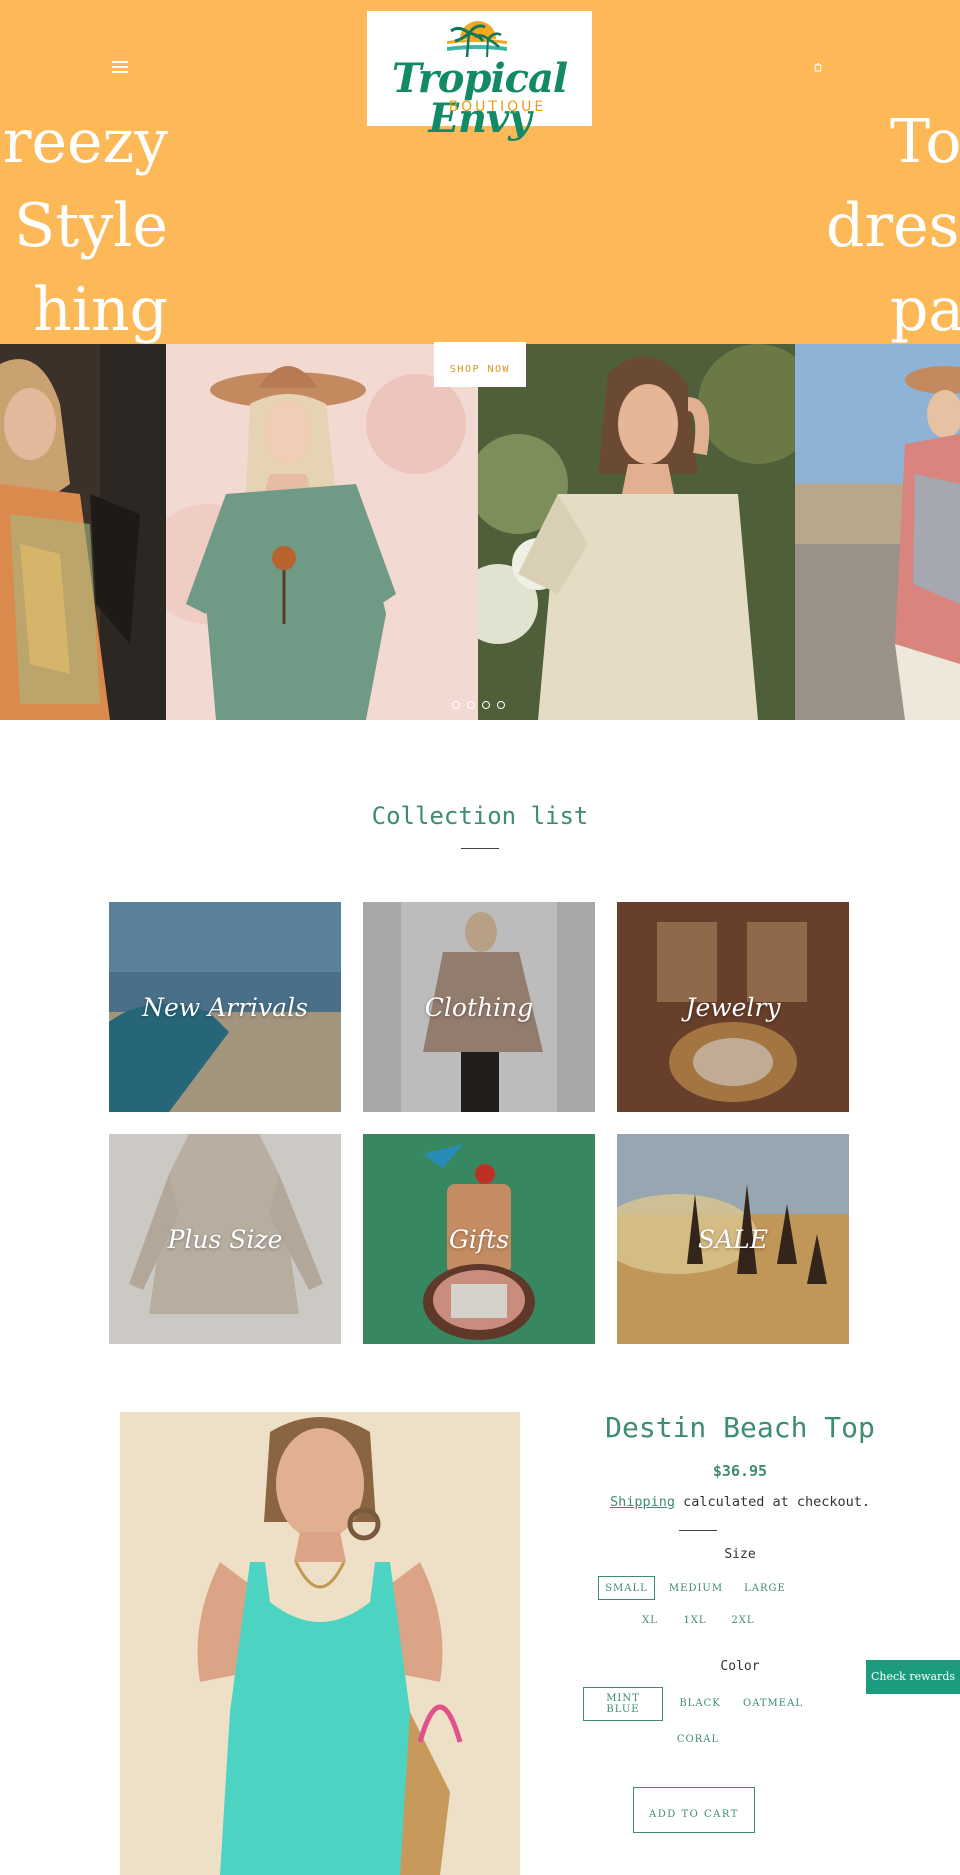  Describe the element at coordinates (698, 1744) in the screenshot. I see `color-option-coral: CORAL` at that location.